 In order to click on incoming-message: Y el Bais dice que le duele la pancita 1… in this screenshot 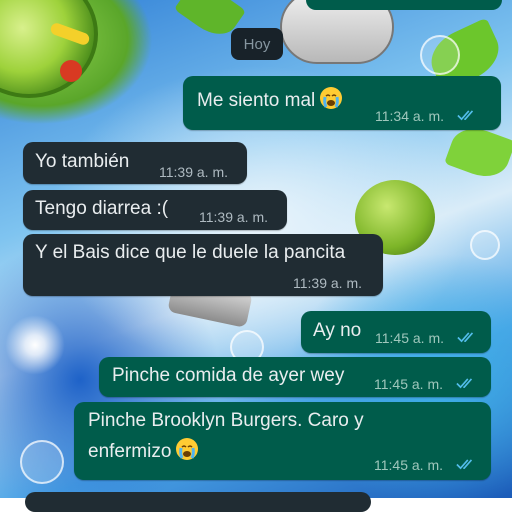, I will do `click(203, 265)`.